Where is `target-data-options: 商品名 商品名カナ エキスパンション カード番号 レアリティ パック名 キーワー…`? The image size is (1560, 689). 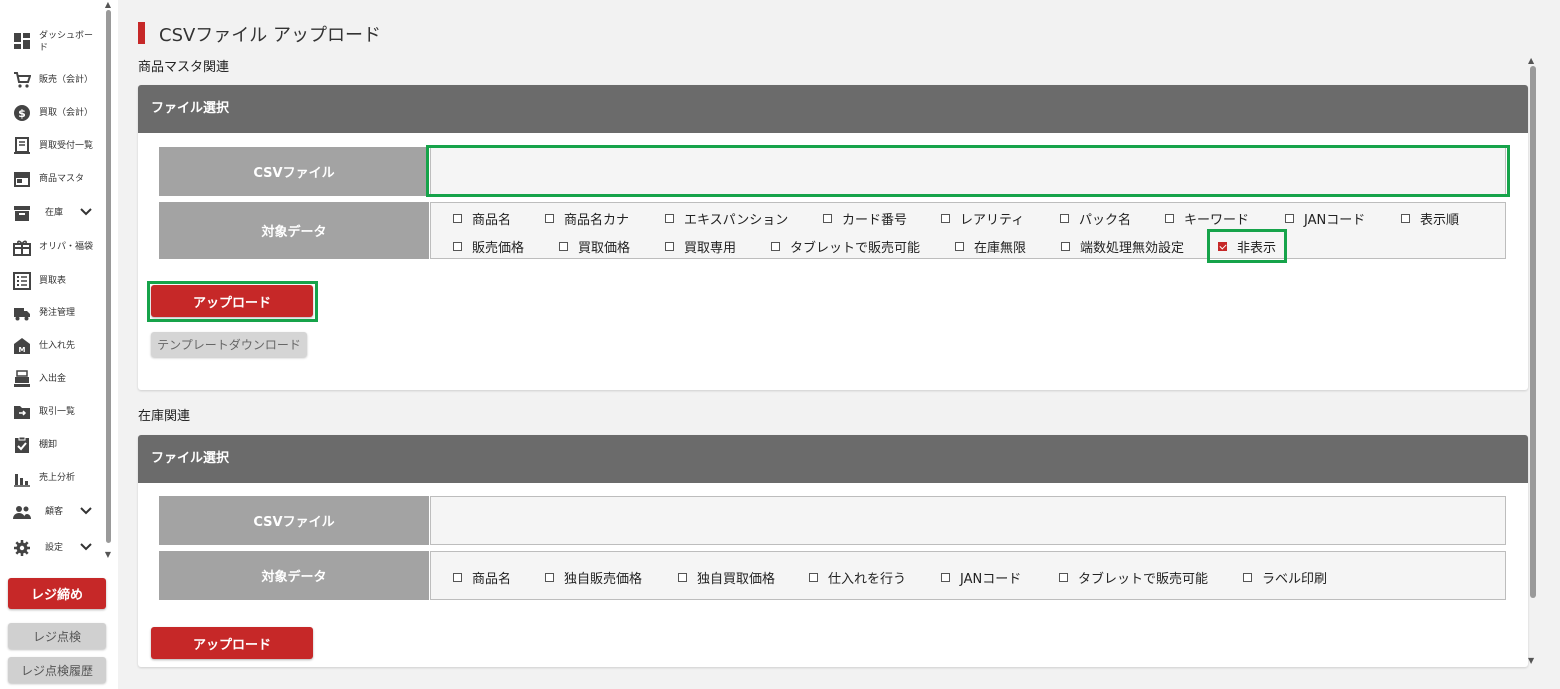 target-data-options: 商品名 商品名カナ エキスパンション カード番号 レアリティ パック名 キーワー… is located at coordinates (968, 230).